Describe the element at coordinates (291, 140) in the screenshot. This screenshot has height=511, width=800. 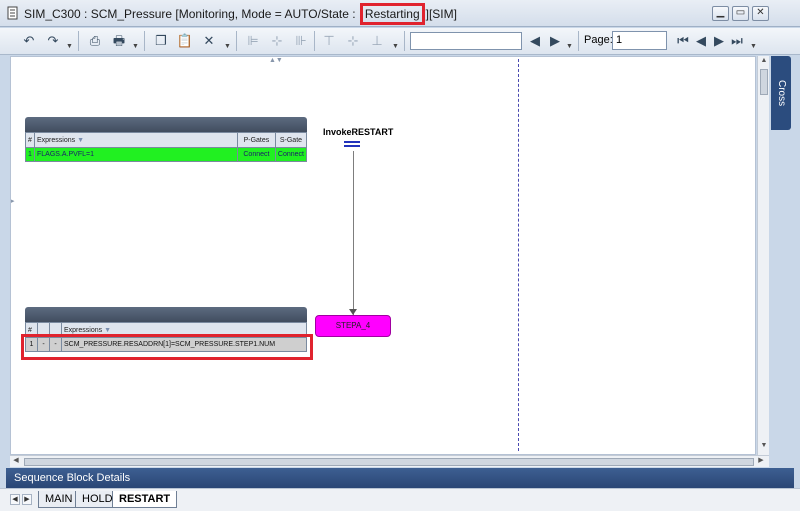
I see `column-header: S-Gate` at that location.